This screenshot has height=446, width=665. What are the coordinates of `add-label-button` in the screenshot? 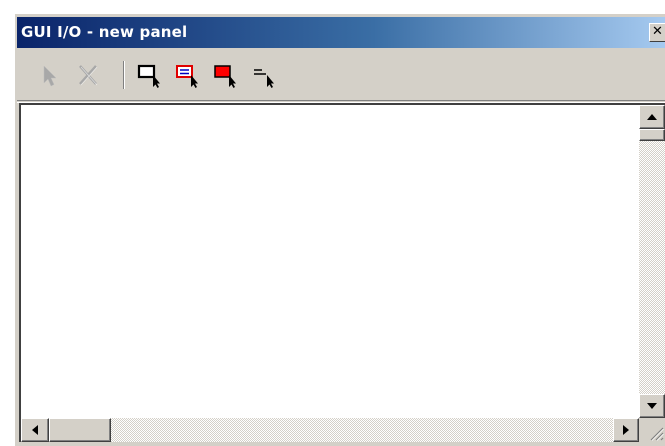 It's located at (264, 75).